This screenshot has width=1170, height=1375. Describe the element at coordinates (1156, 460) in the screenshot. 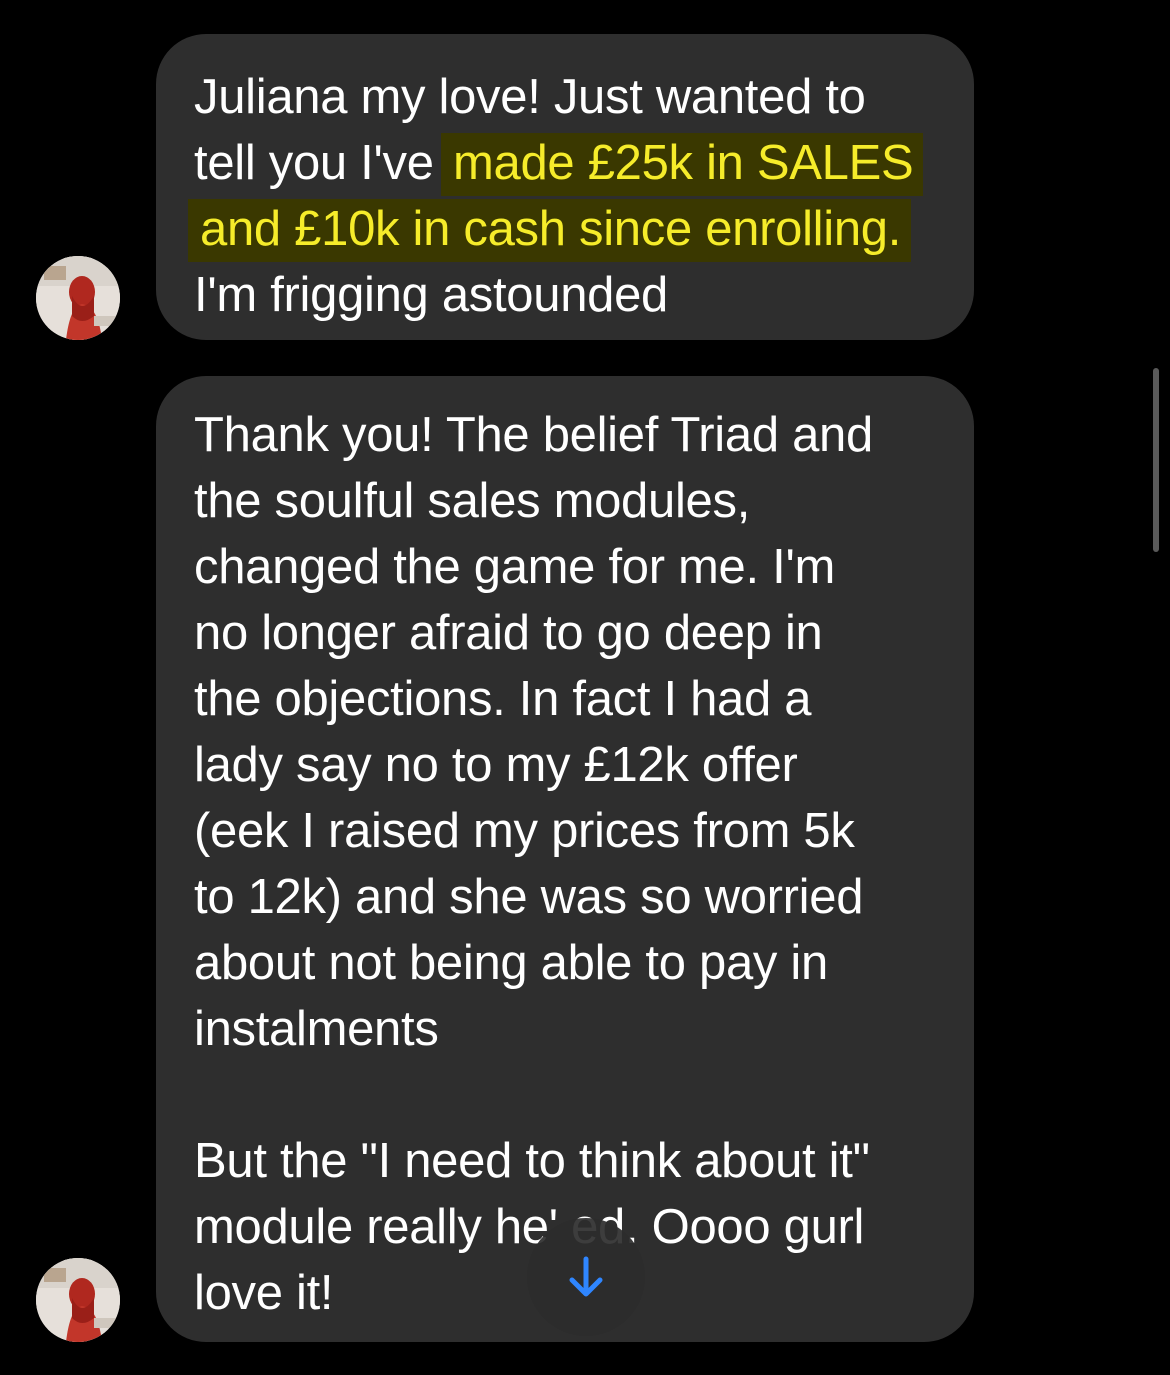

I see `scrollbar` at that location.